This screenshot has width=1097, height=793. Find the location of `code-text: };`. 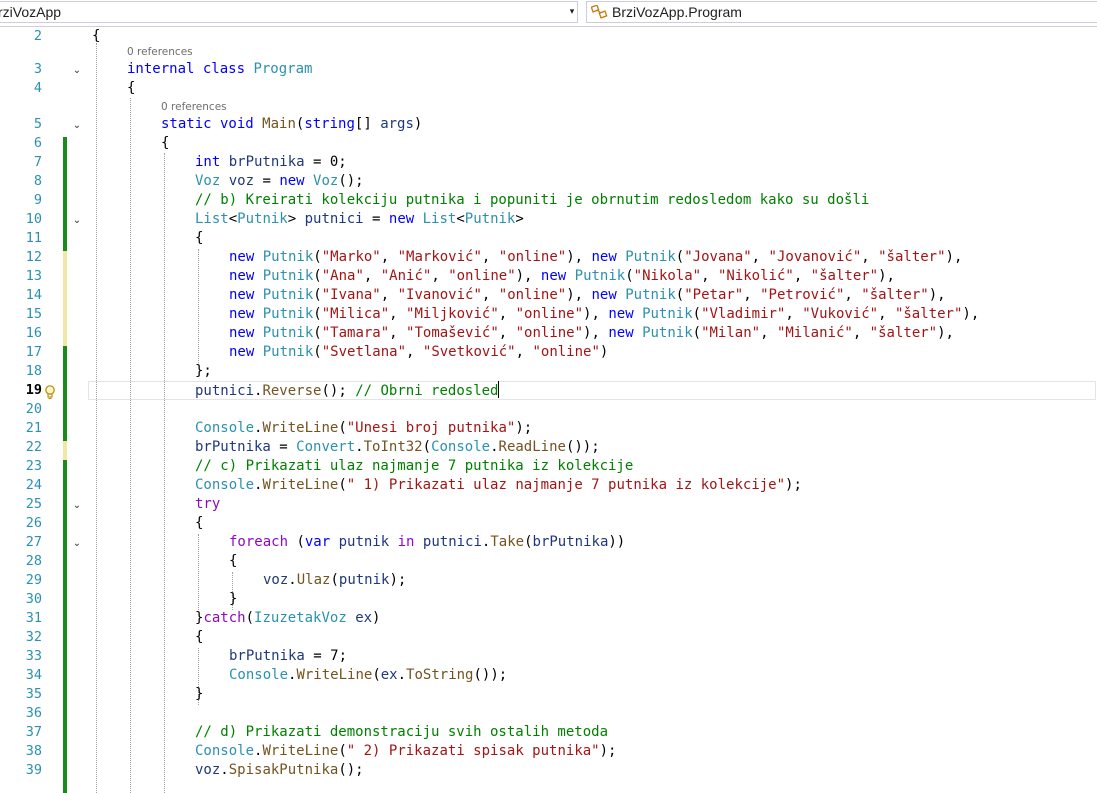

code-text: }; is located at coordinates (203, 371).